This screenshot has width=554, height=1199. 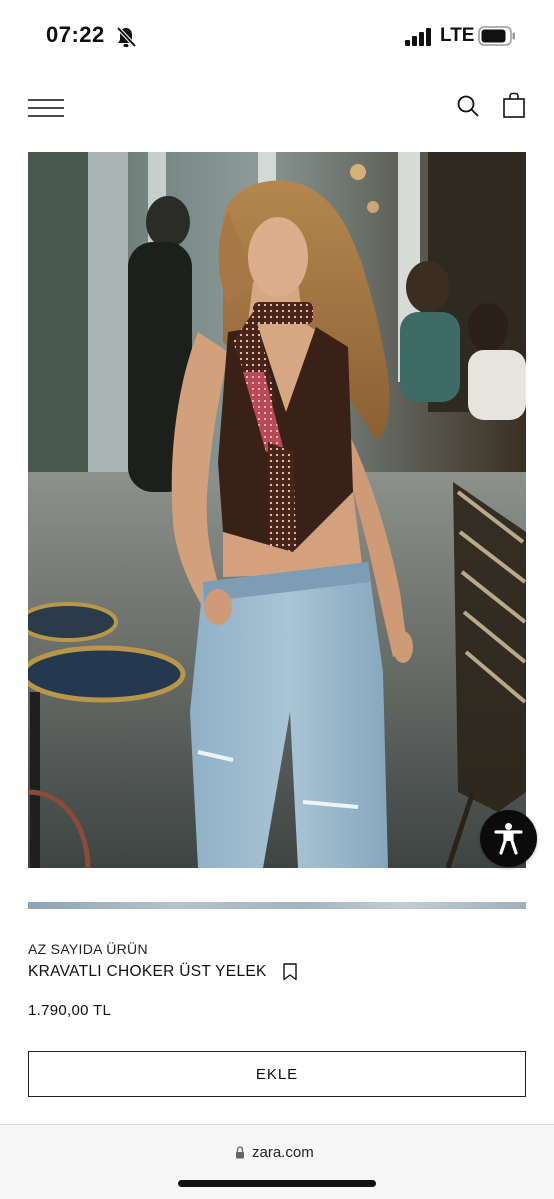 What do you see at coordinates (290, 972) in the screenshot?
I see `bookmark-icon` at bounding box center [290, 972].